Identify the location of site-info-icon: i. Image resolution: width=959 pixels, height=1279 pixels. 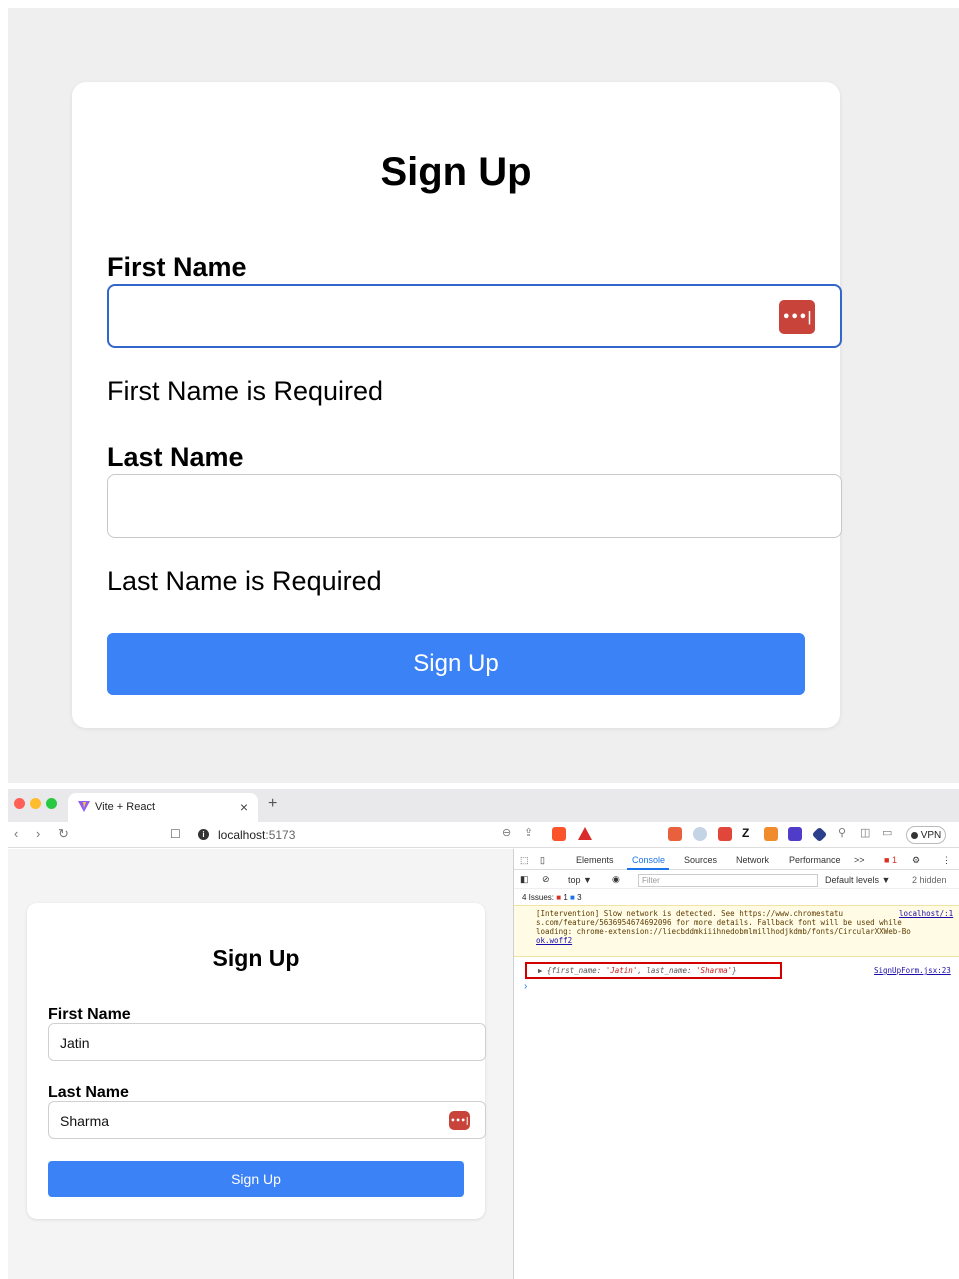
(203, 834).